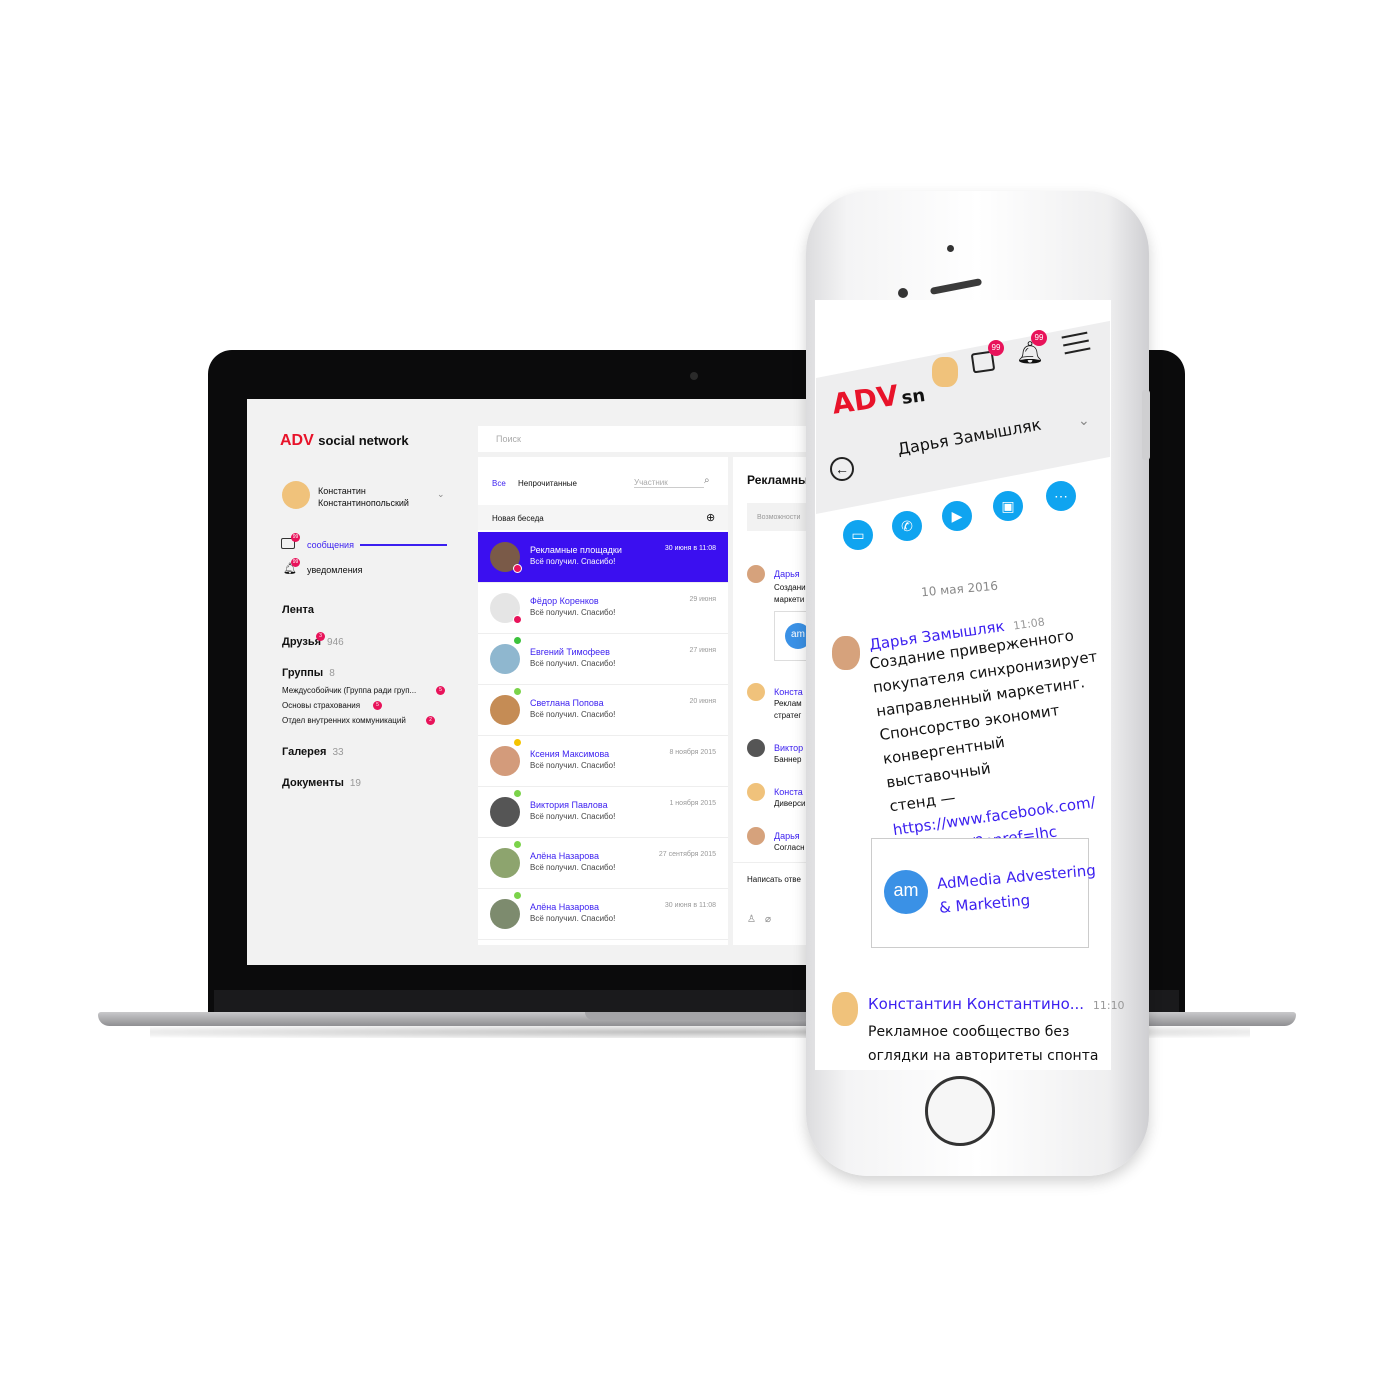  Describe the element at coordinates (1061, 496) in the screenshot. I see `more-options-icon: ⋯` at that location.